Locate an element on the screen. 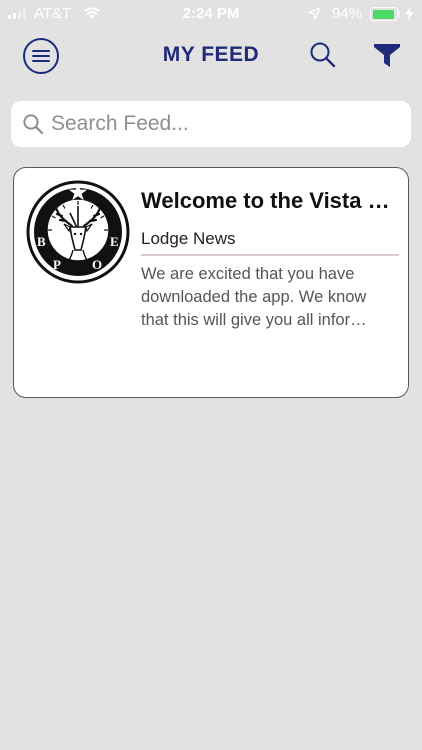  search-button is located at coordinates (323, 55).